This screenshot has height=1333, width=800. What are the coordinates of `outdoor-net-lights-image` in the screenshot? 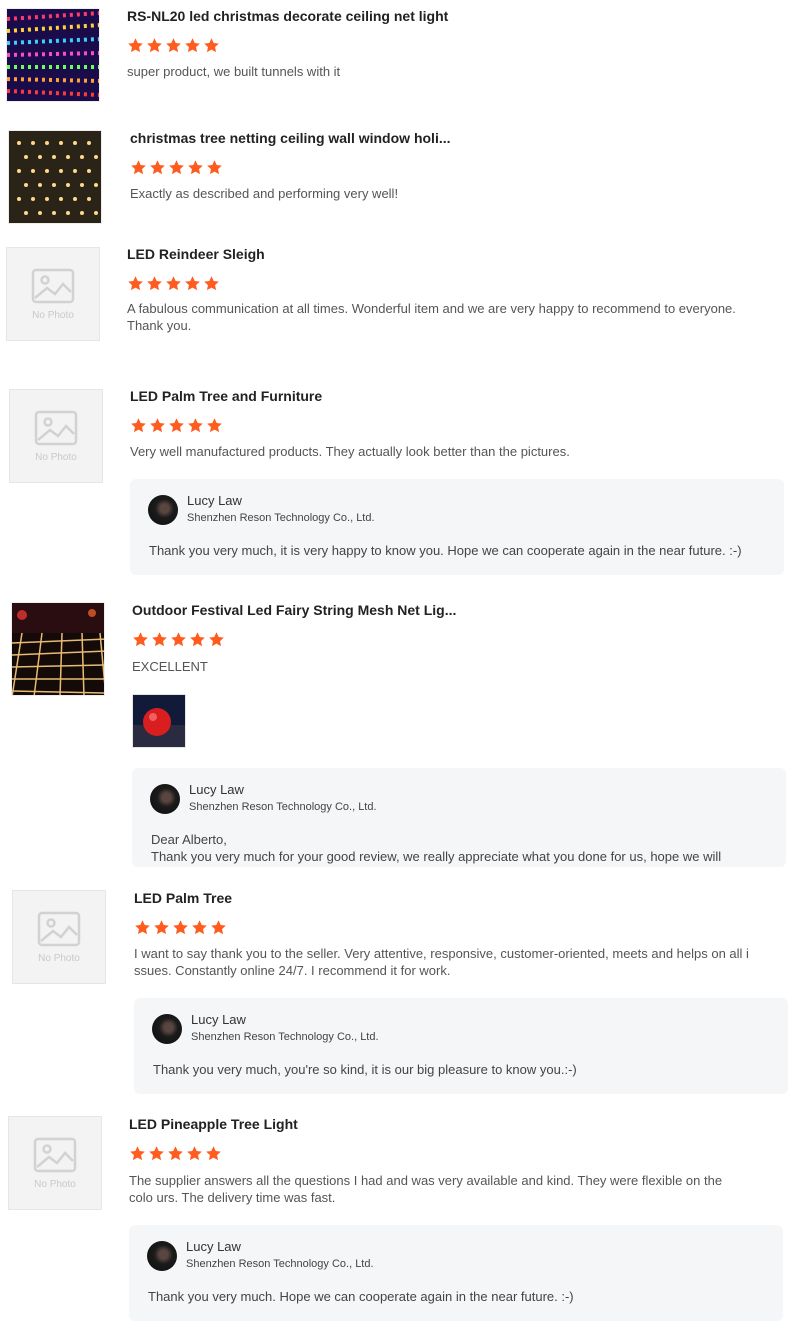 It's located at (58, 649).